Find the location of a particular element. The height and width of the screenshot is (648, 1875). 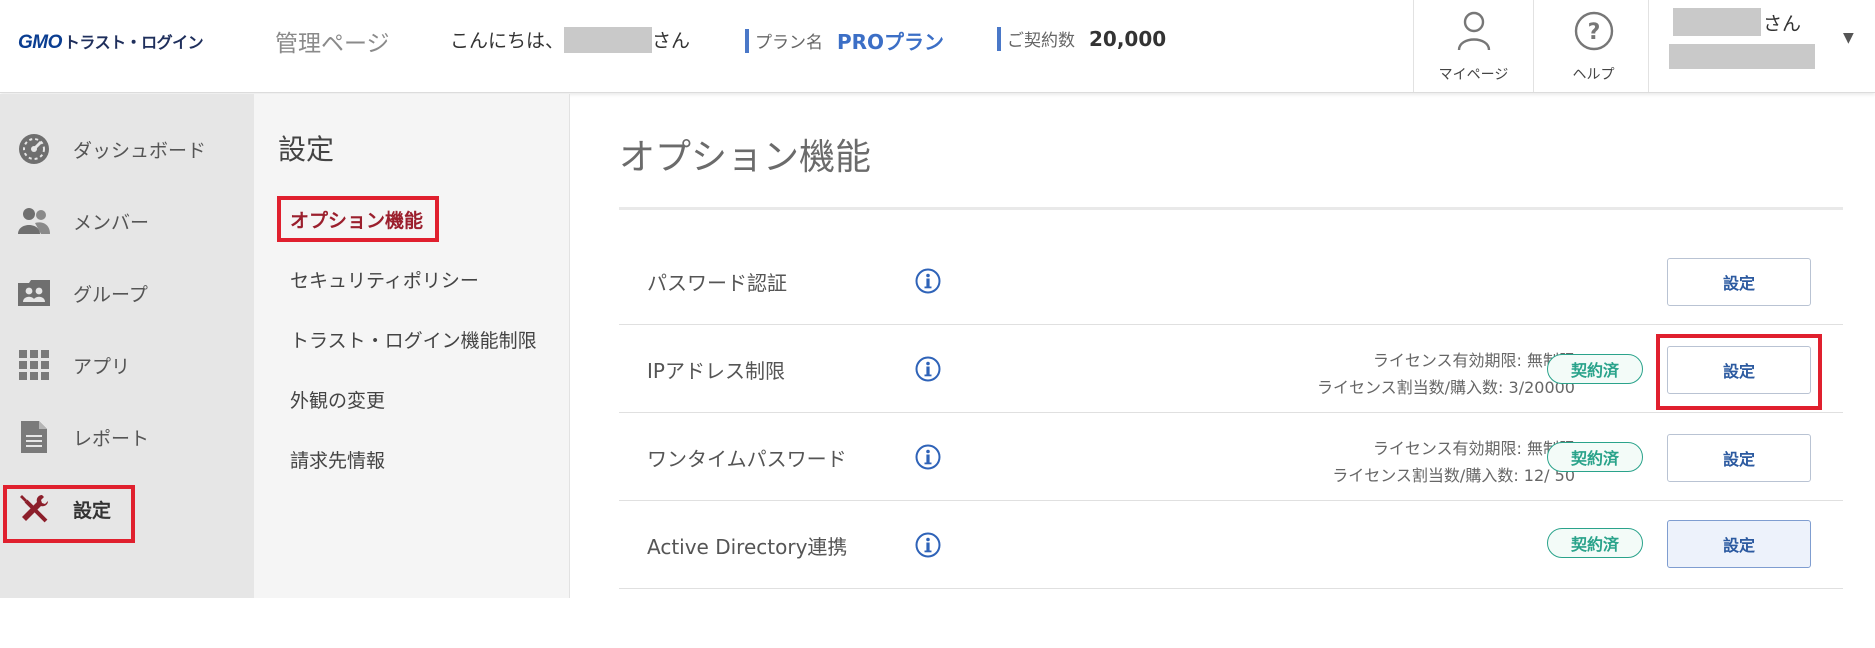

apps-grid-icon is located at coordinates (34, 365).